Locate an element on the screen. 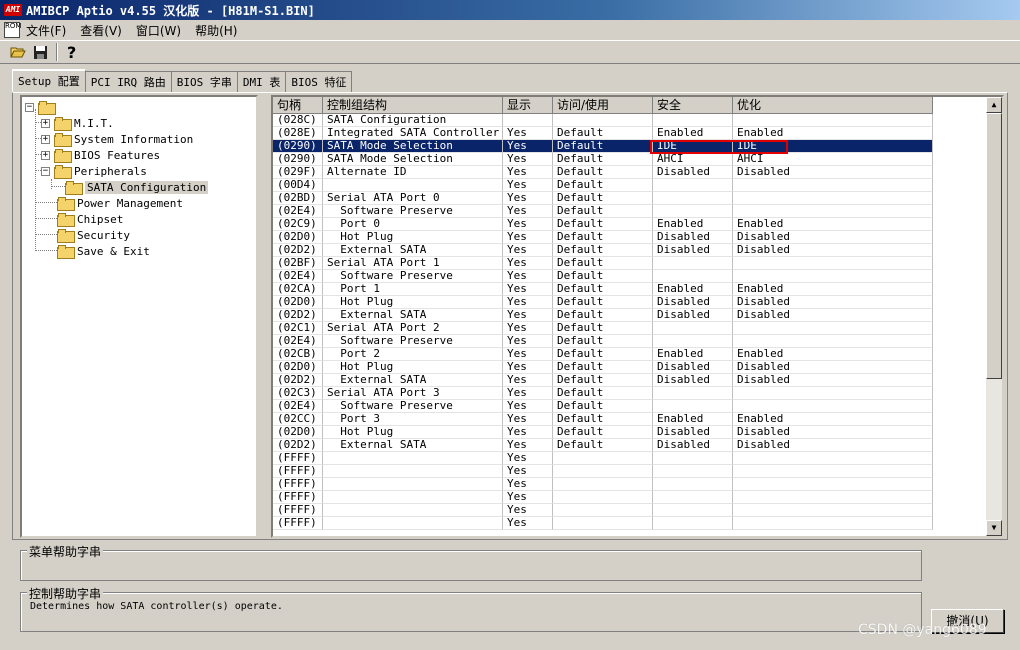 The height and width of the screenshot is (650, 1020). table-row: (02CC) Port 3 Yes Default Enabled Enabled is located at coordinates (603, 419).